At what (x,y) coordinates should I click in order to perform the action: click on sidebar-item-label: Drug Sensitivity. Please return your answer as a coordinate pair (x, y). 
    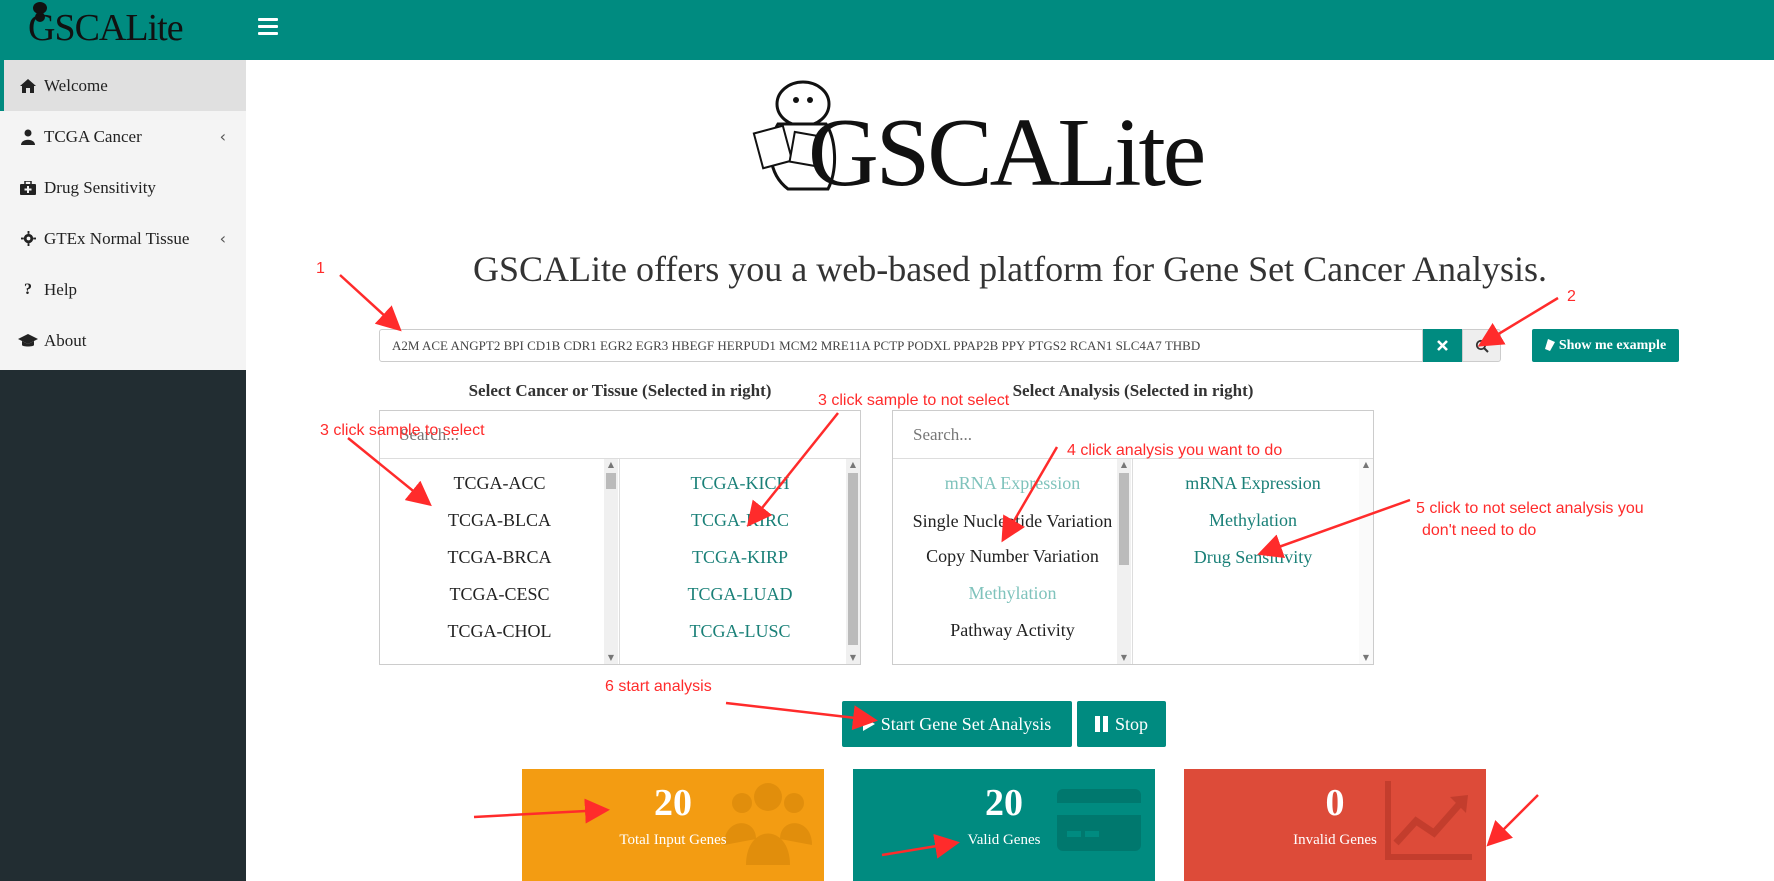
    Looking at the image, I should click on (100, 187).